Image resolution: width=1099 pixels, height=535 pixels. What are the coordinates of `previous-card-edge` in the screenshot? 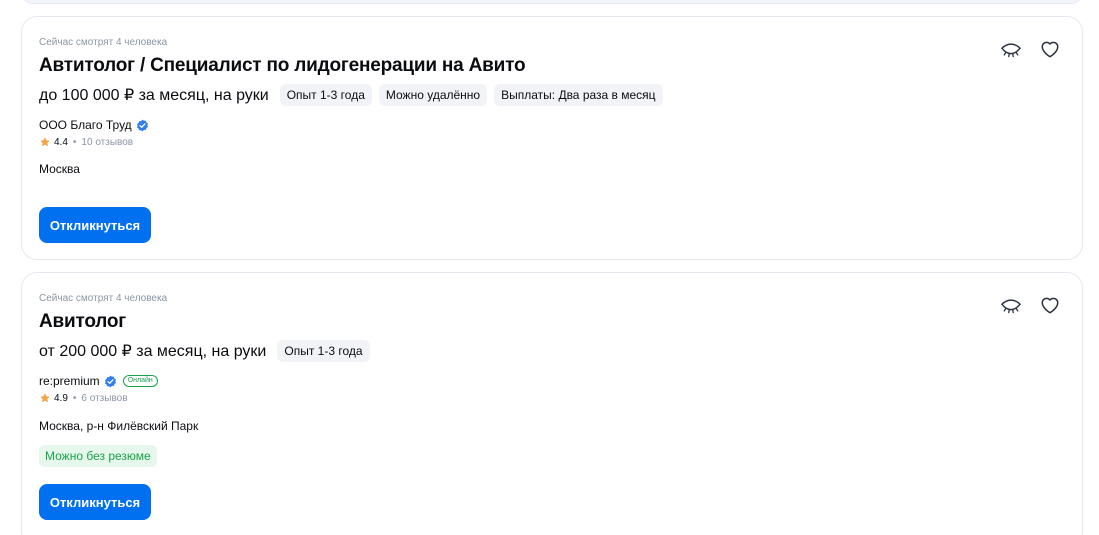 It's located at (552, 2).